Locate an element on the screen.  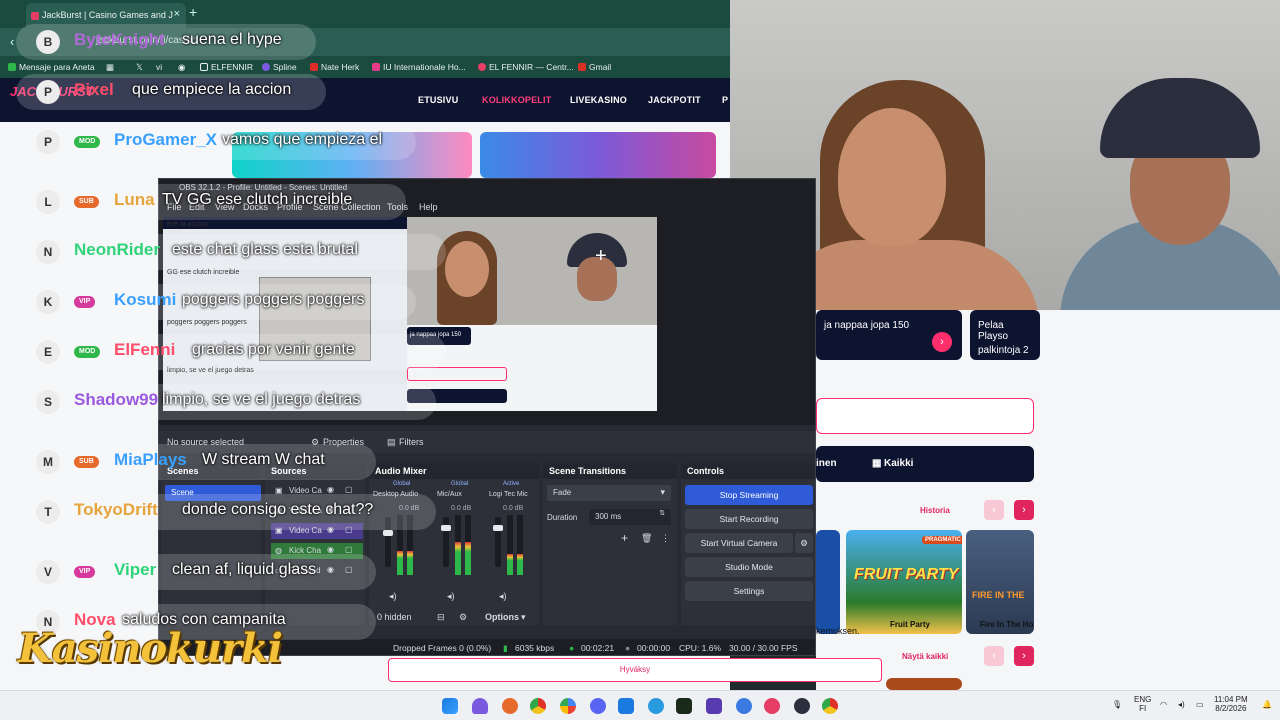
bookmark-item: Mensaje para Aneta is located at coordinates (51, 67).